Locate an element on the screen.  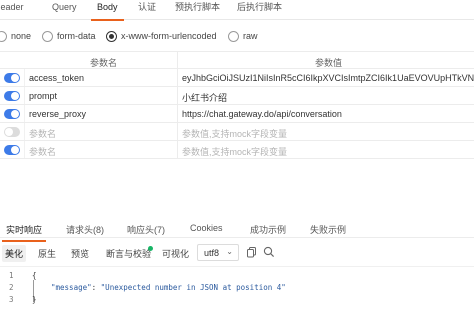
tab-query: Query is located at coordinates (64, 10).